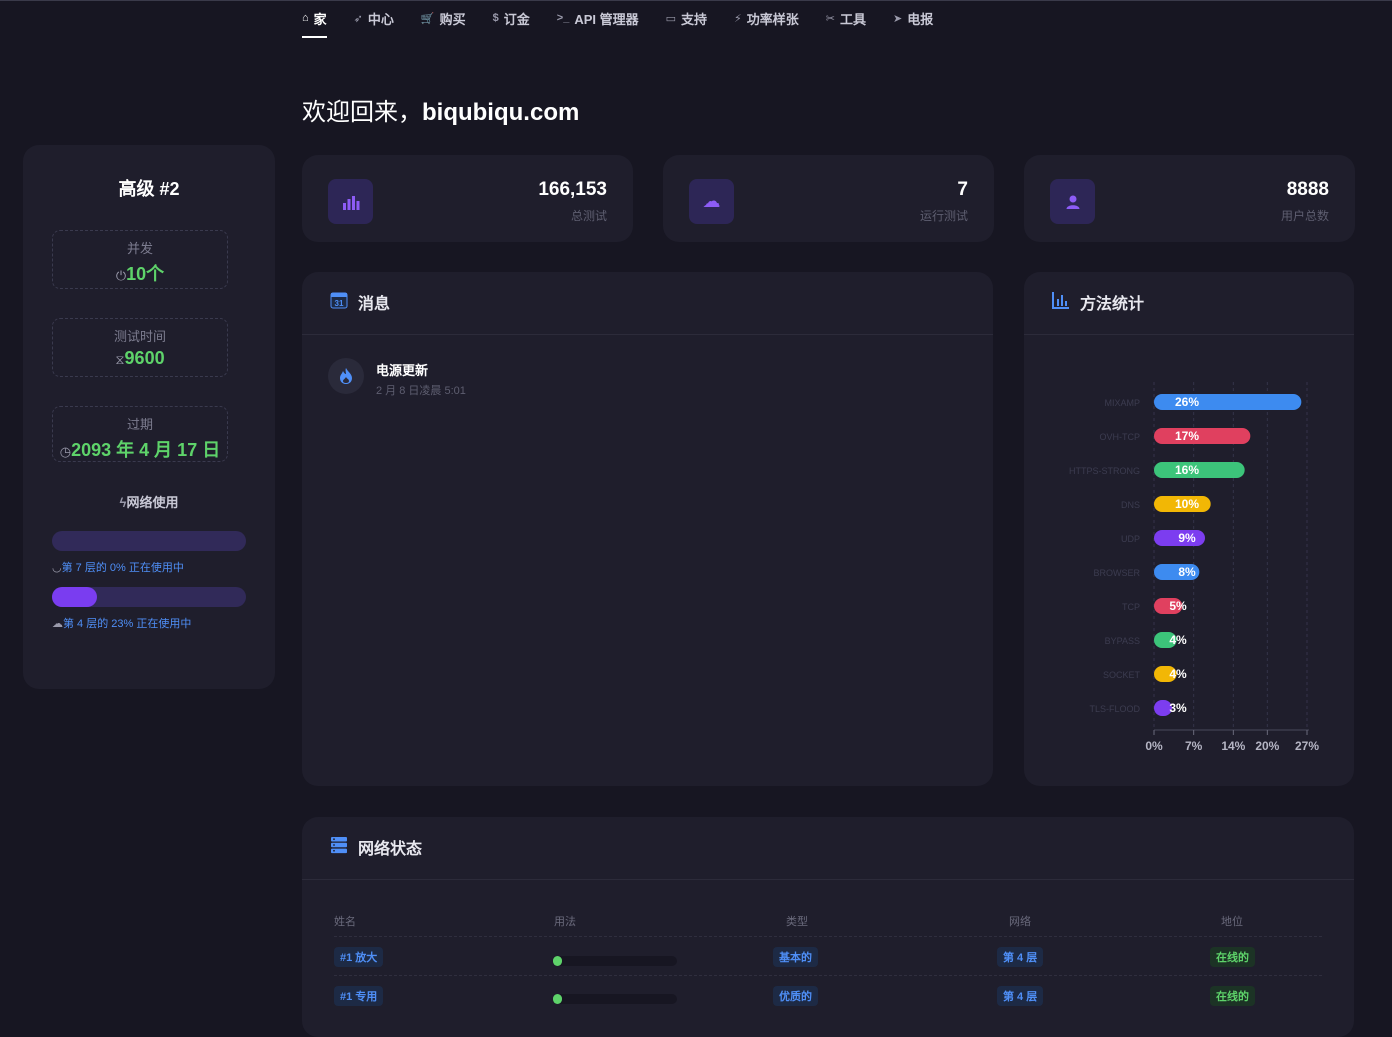 The width and height of the screenshot is (1392, 1037). I want to click on wifi-icon: ◡, so click(57, 568).